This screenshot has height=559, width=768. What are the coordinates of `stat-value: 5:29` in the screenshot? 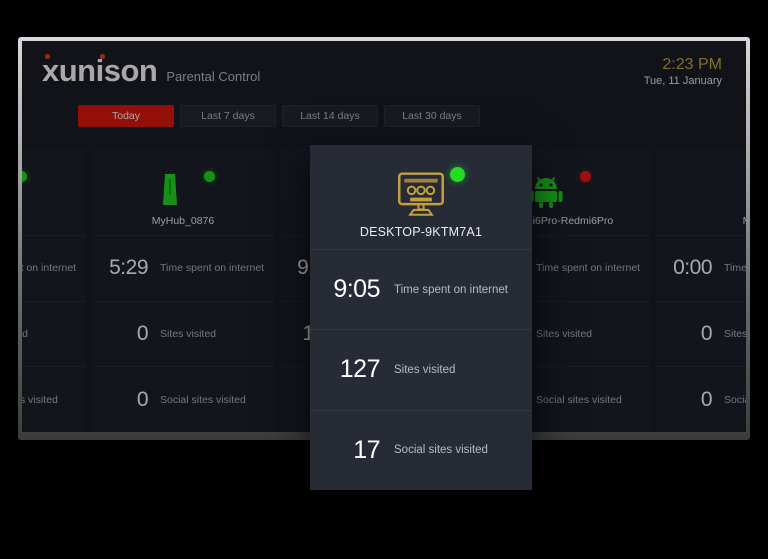 It's located at (128, 268).